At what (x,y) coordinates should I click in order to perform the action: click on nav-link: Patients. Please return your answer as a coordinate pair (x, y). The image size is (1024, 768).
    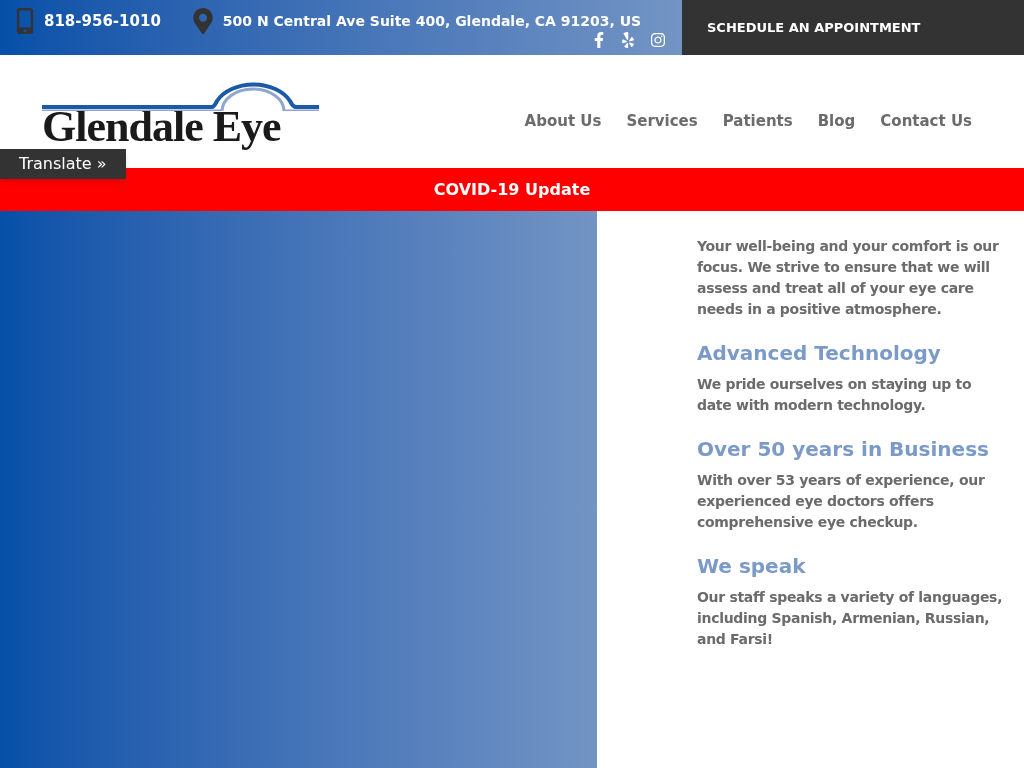
    Looking at the image, I should click on (757, 121).